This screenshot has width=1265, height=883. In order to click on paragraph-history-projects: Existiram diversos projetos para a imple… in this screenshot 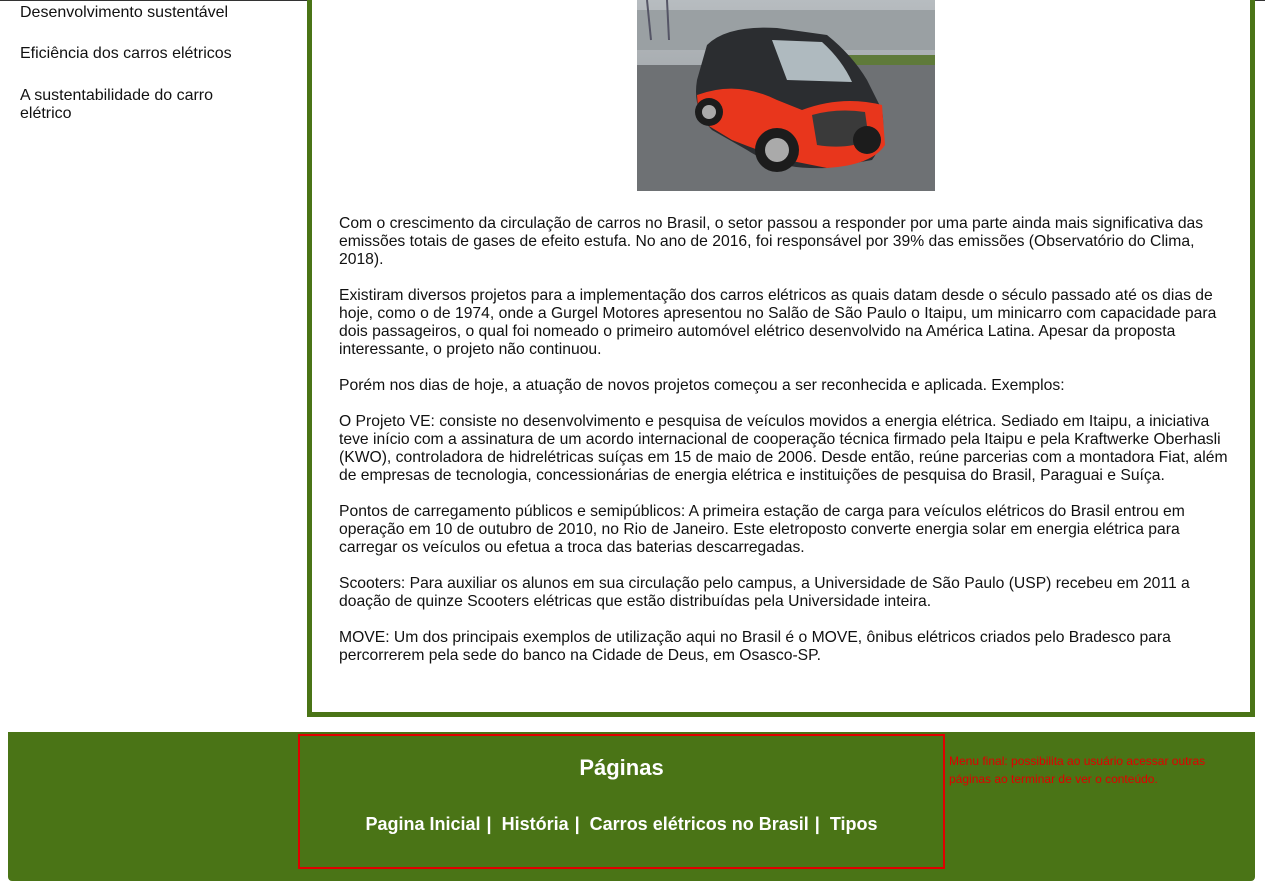, I will do `click(778, 322)`.